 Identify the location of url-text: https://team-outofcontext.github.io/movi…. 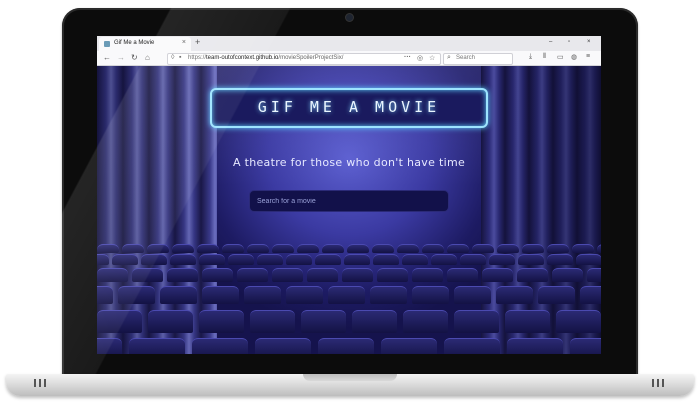
(266, 58).